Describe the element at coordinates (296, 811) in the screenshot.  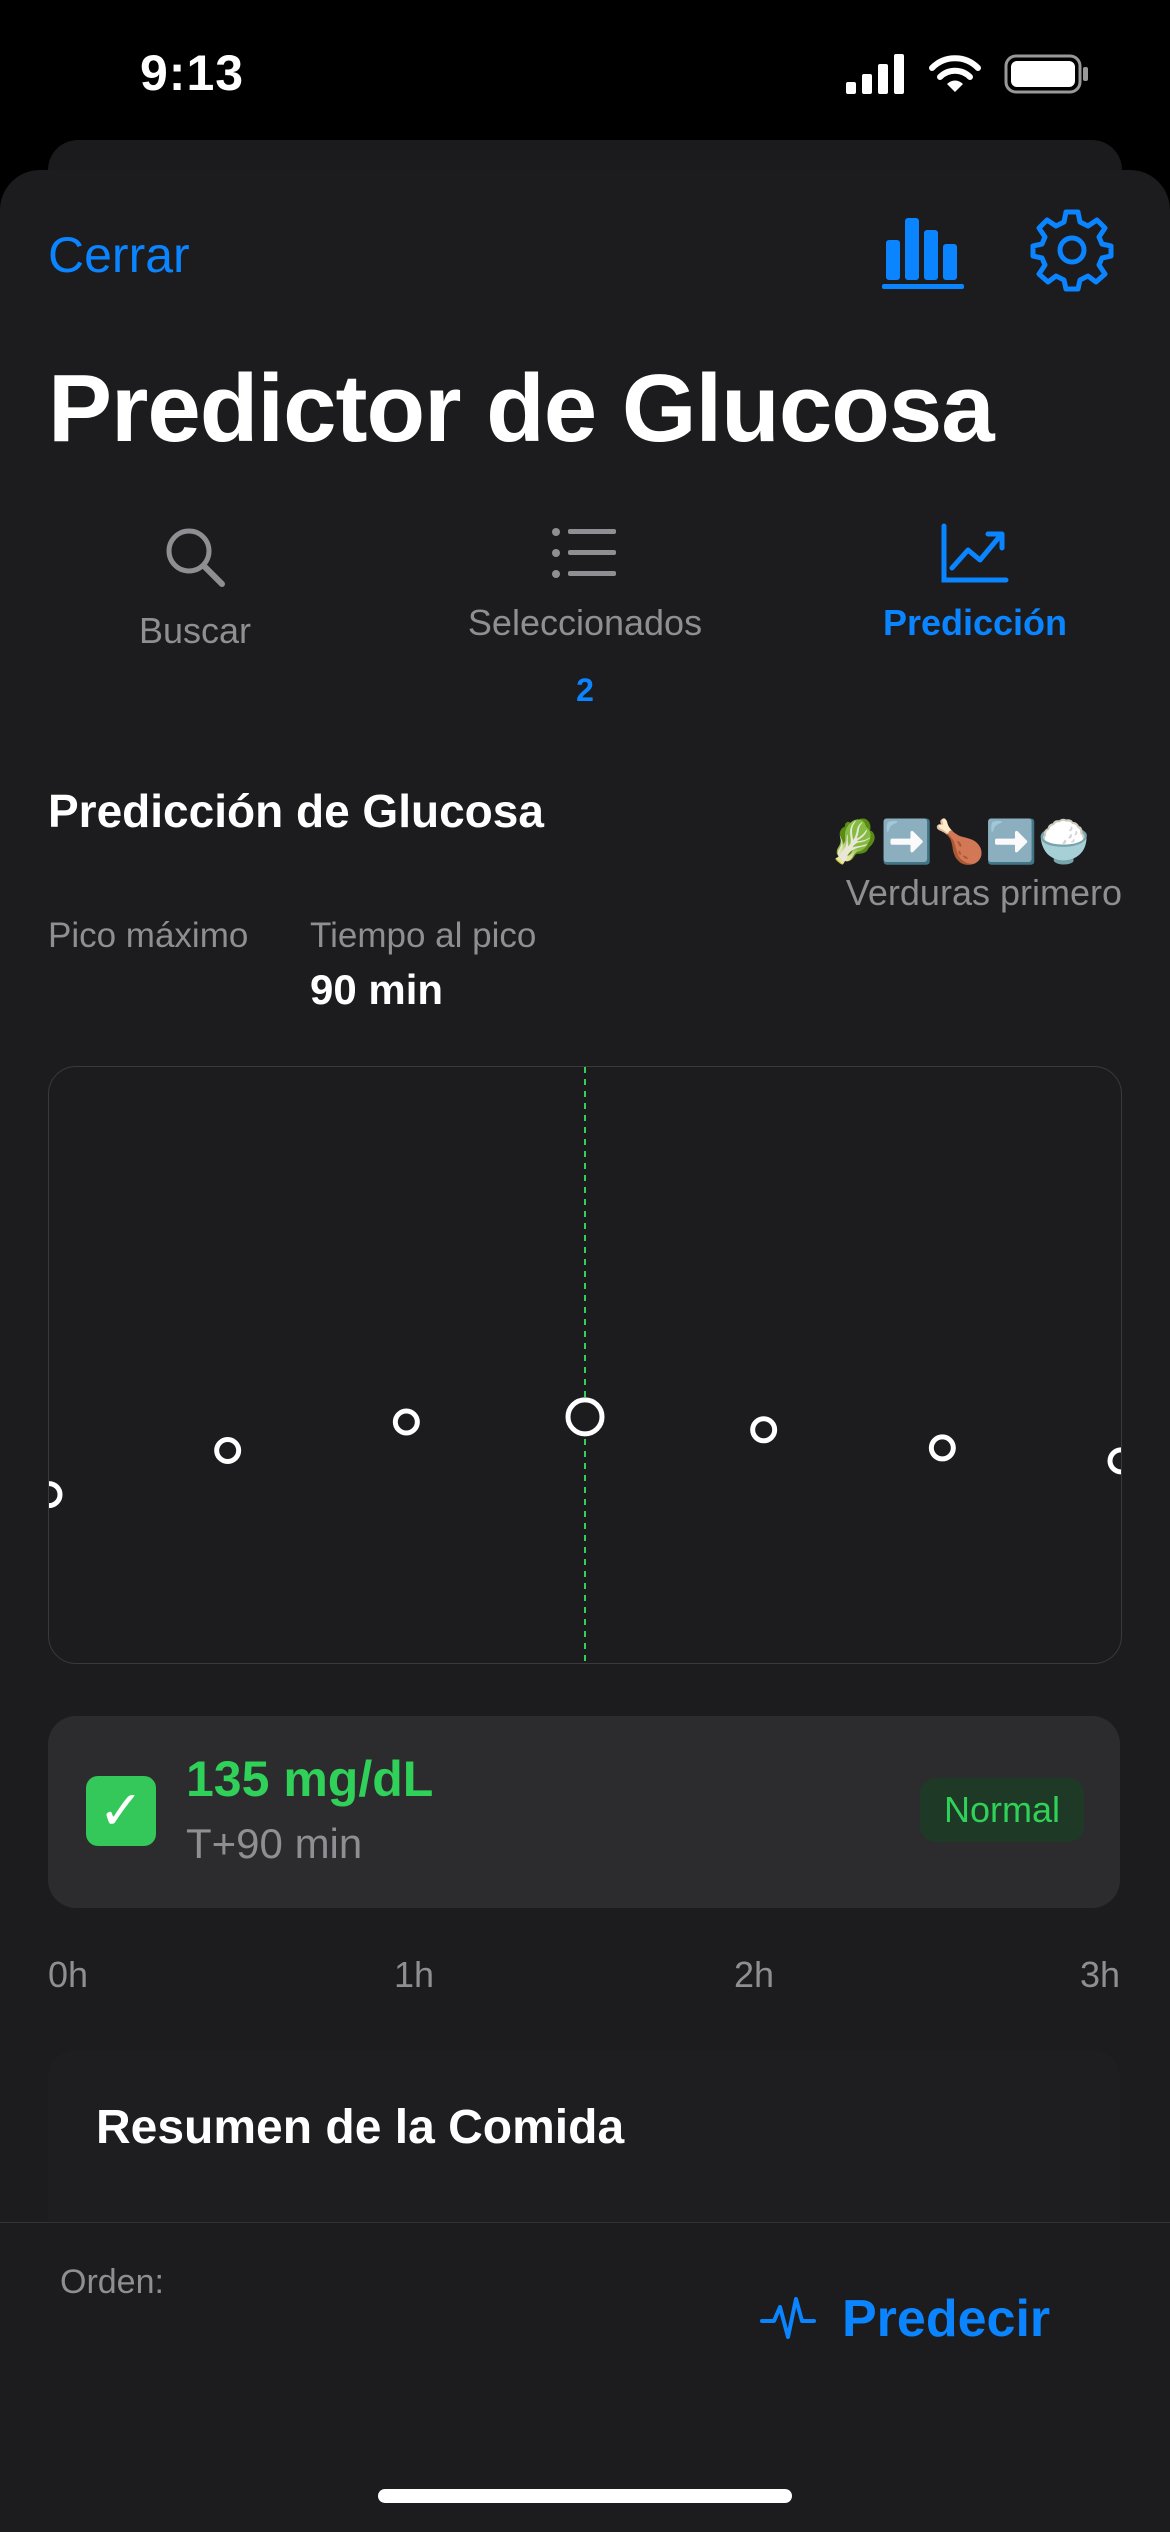
I see `prediction-title: Predicción de Glucosa` at that location.